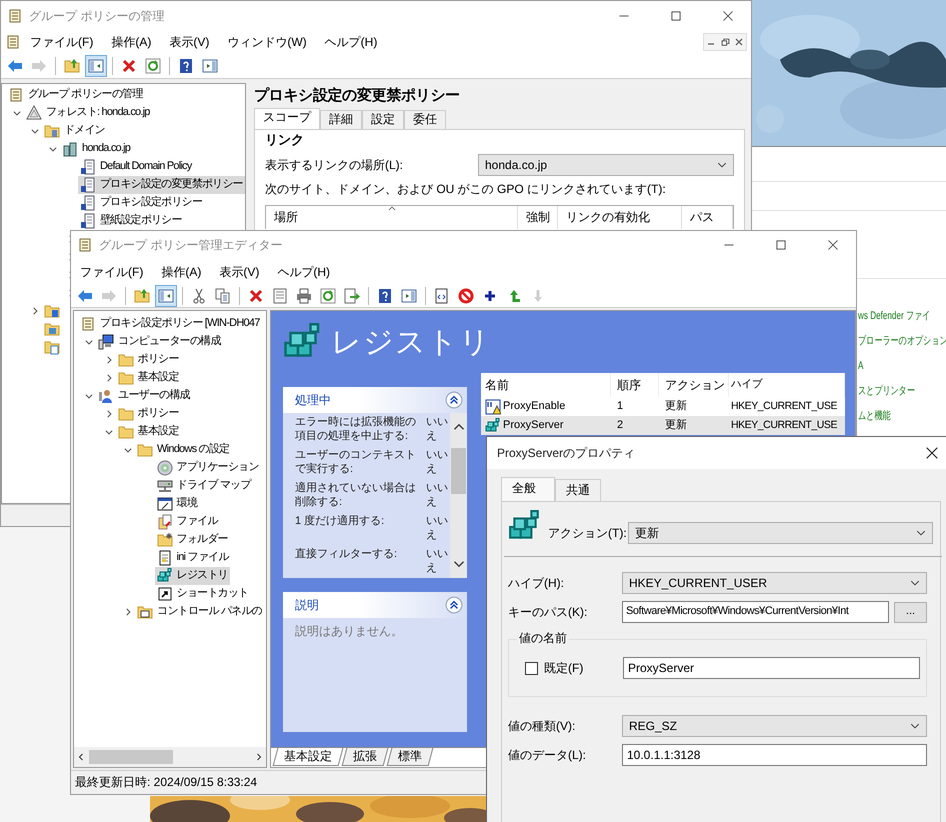  I want to click on tree-item: 壁紙設定ポリシー, so click(131, 221).